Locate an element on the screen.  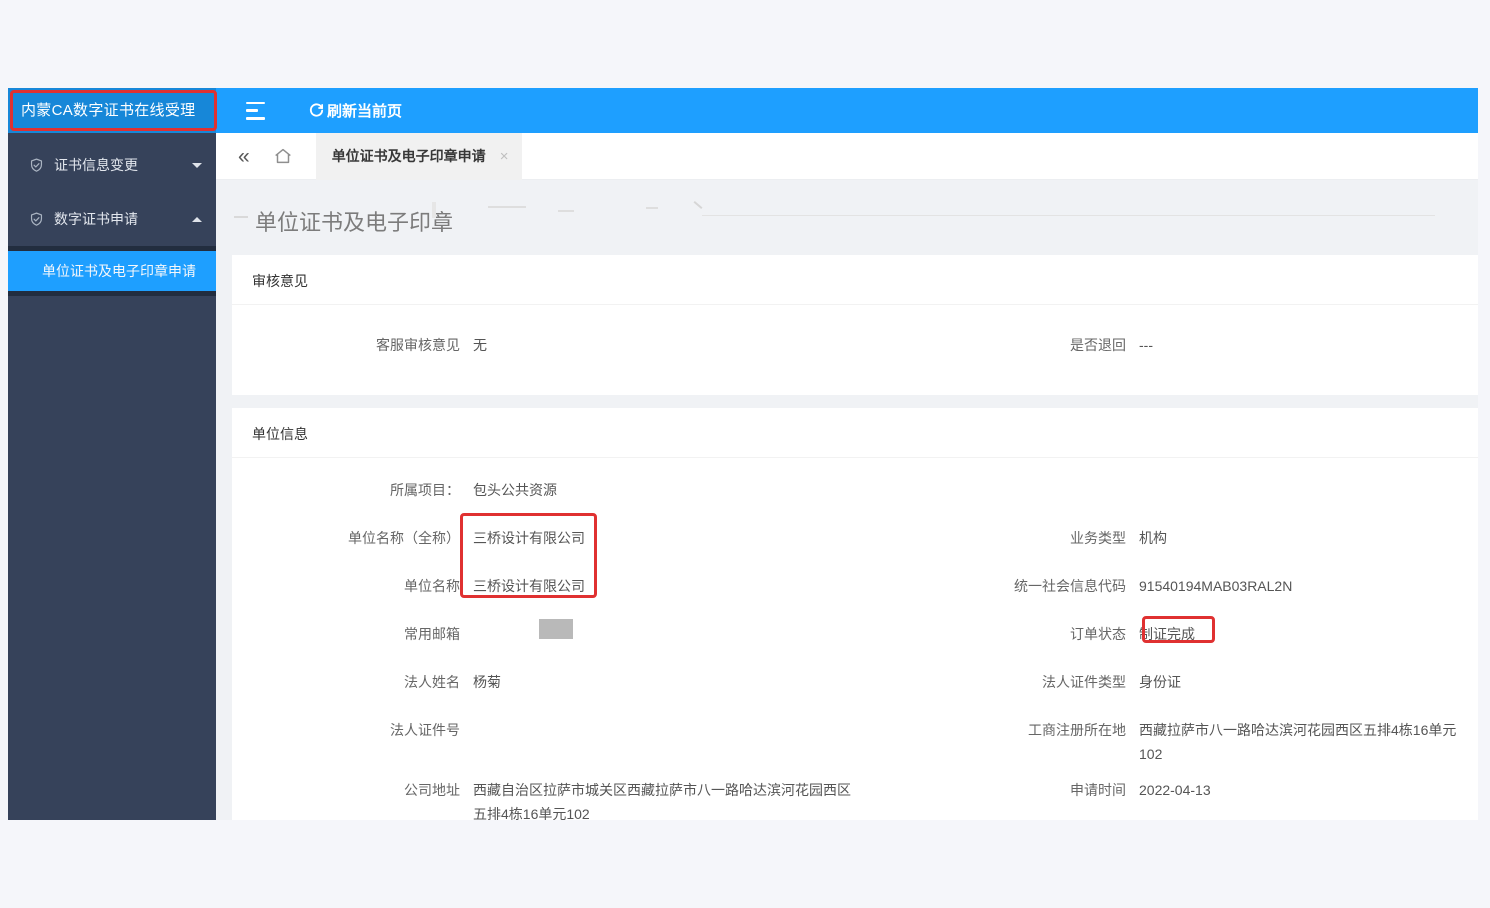
table-row: 常用邮箱 订单状态 制证完成 is located at coordinates (855, 634).